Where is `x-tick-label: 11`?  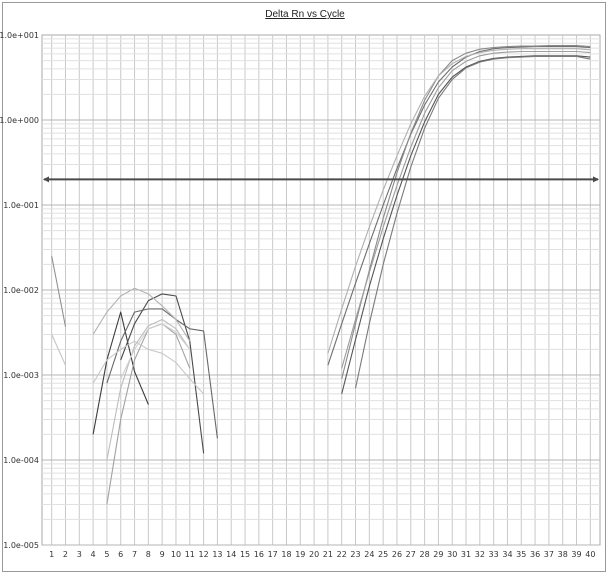 x-tick-label: 11 is located at coordinates (190, 554).